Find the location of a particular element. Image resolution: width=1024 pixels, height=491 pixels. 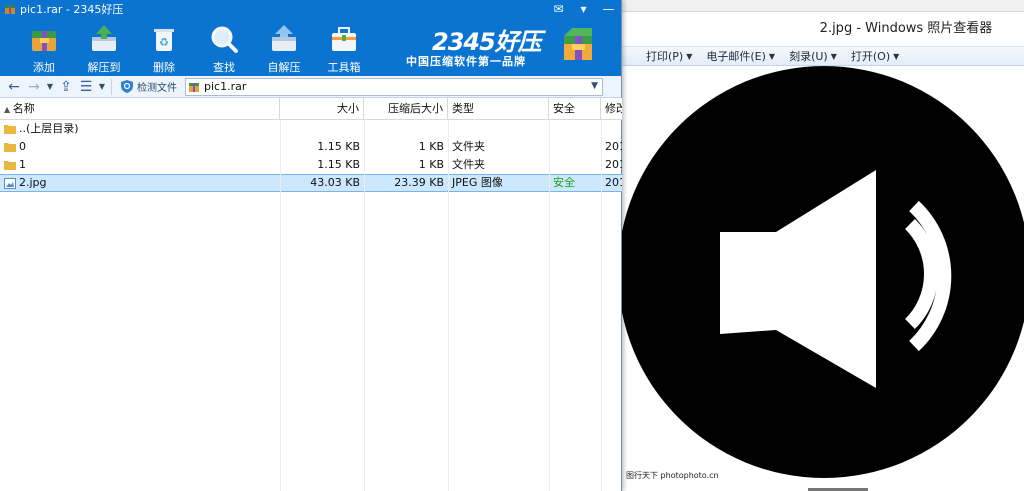

row-modified is located at coordinates (611, 129).